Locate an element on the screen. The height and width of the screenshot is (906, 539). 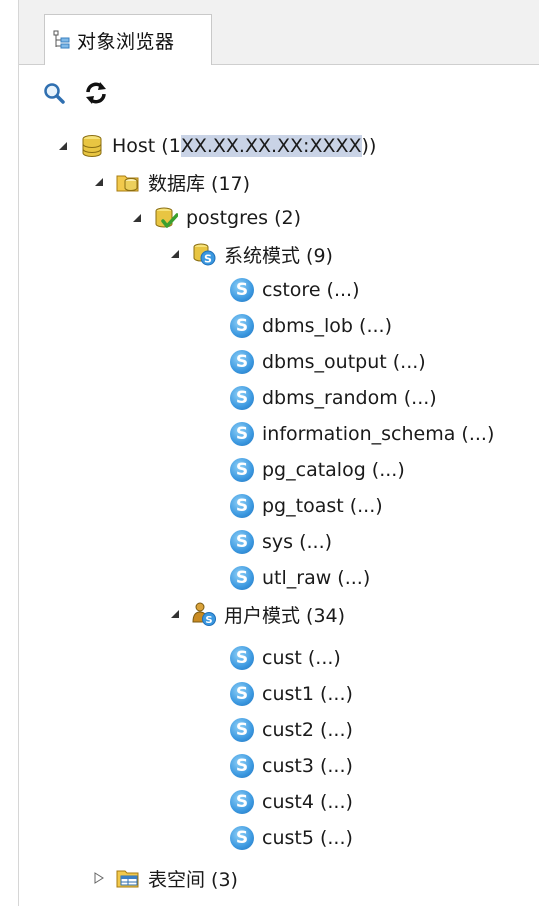
schema-item: S dbms_random (...) is located at coordinates (333, 398).